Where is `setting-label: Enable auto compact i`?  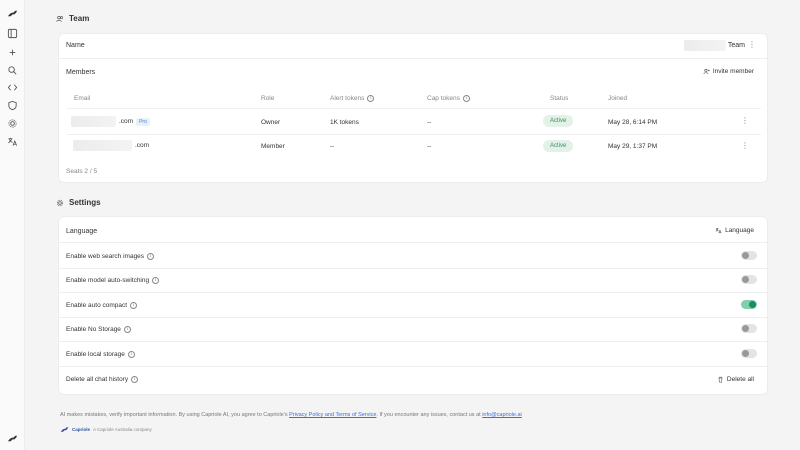
setting-label: Enable auto compact i is located at coordinates (102, 305).